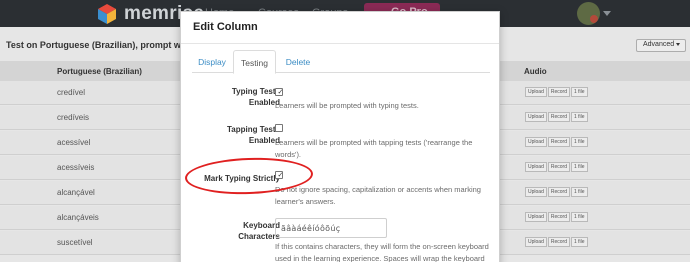  I want to click on tab-testing: Testing, so click(254, 62).